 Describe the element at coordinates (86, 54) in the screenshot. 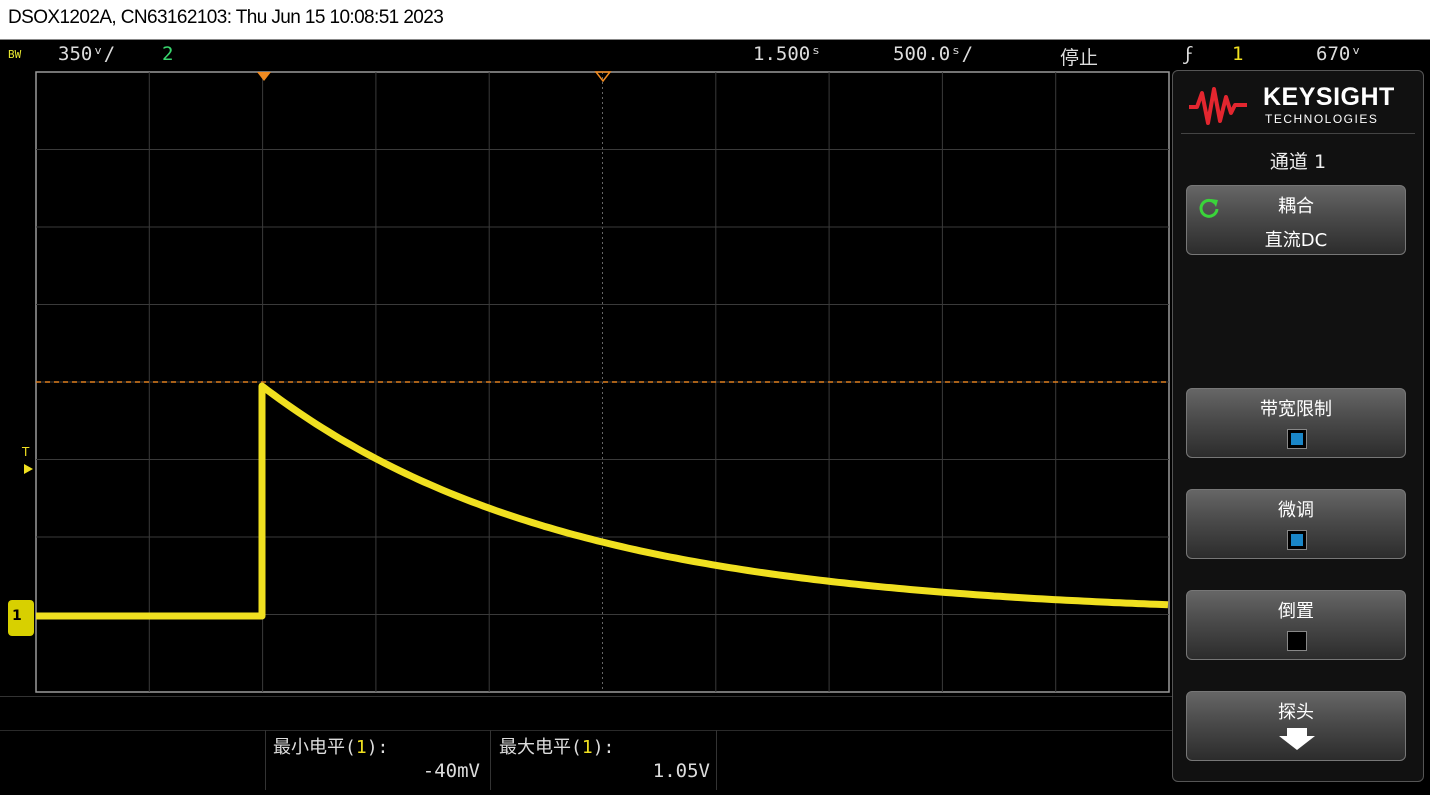

I see `channel1-scale: 350ᵛ/` at that location.